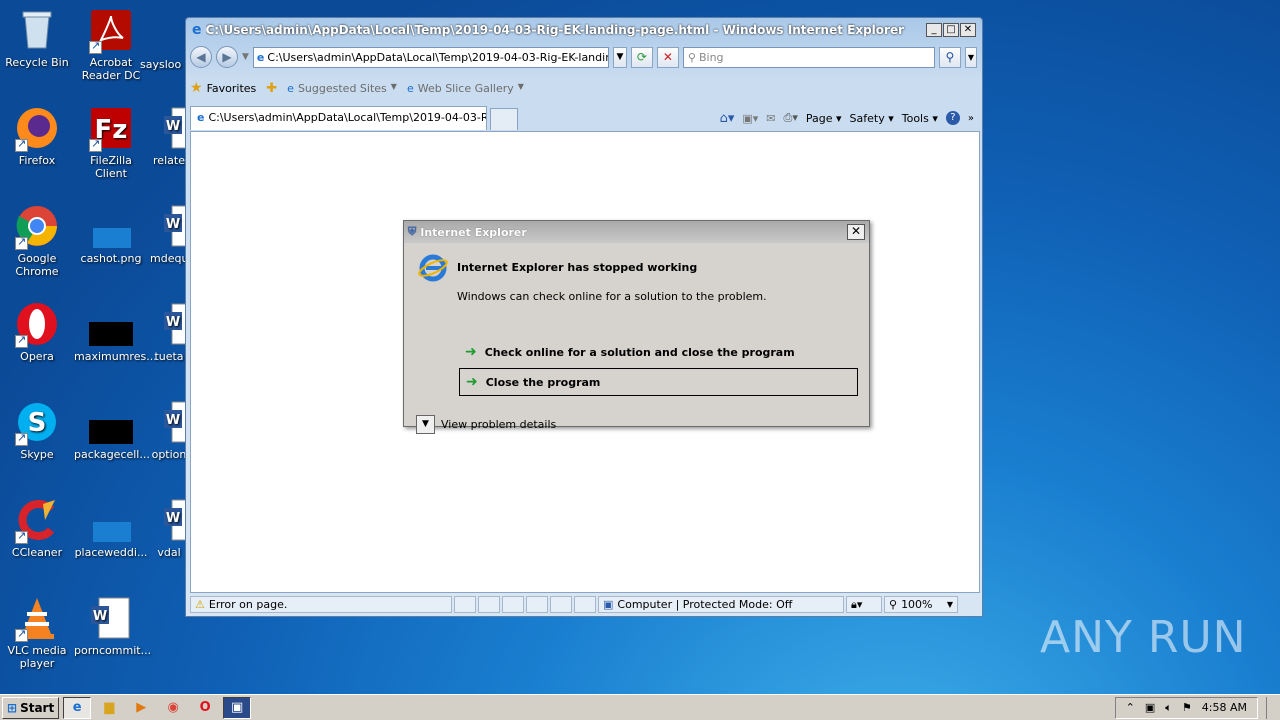 The height and width of the screenshot is (720, 1280). What do you see at coordinates (109, 708) in the screenshot?
I see `taskbar-explorer-button: ▆` at bounding box center [109, 708].